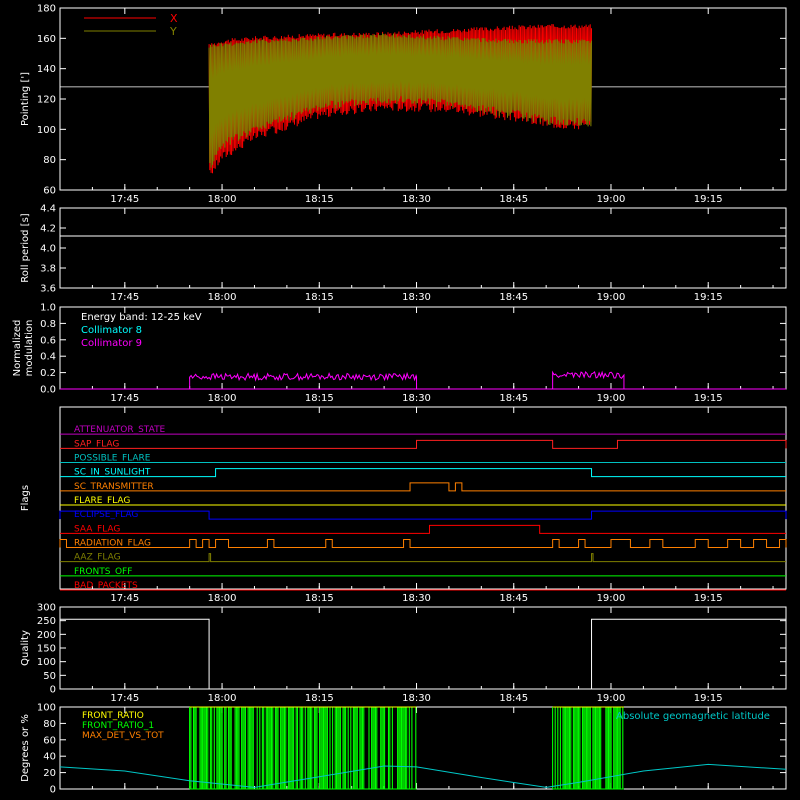 The height and width of the screenshot is (800, 800). What do you see at coordinates (113, 716) in the screenshot?
I see `legend-front-ratio: FRONT_RATIO` at bounding box center [113, 716].